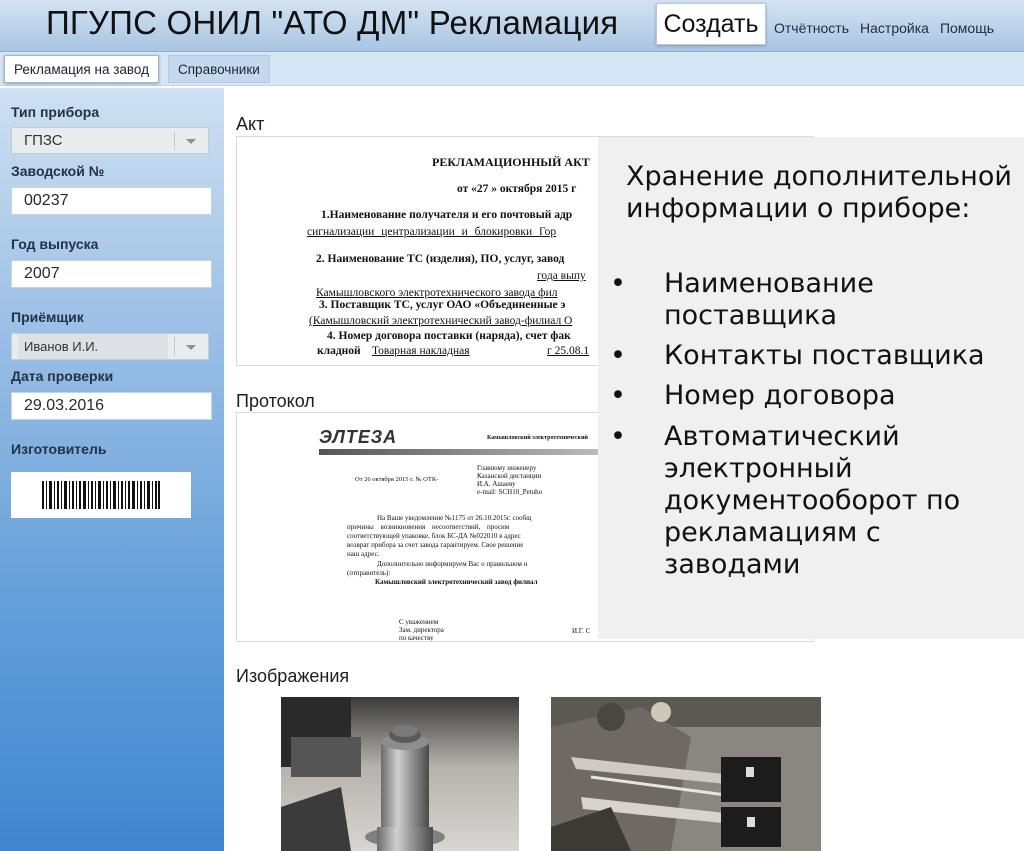 Image resolution: width=1024 pixels, height=851 pixels. I want to click on barcode-icon, so click(101, 495).